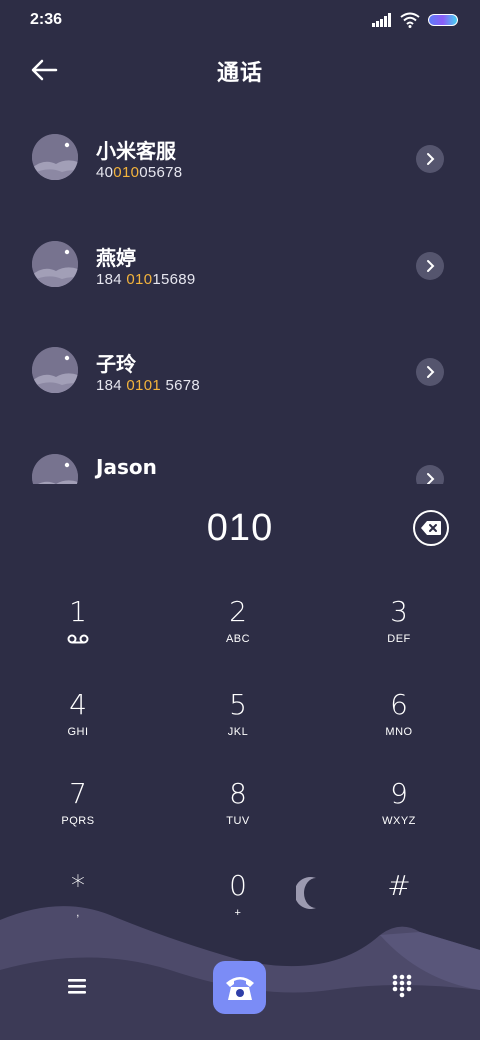 The image size is (480, 1040). I want to click on key-letters: +, so click(238, 913).